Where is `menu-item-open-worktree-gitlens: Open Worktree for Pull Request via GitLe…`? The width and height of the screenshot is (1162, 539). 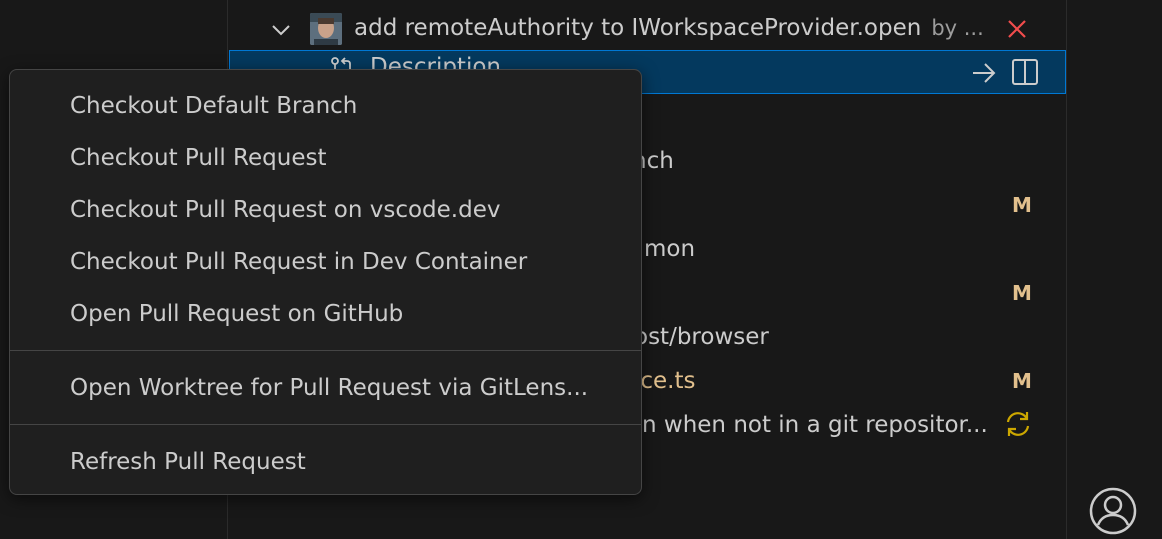
menu-item-open-worktree-gitlens: Open Worktree for Pull Request via GitLe… is located at coordinates (325, 388).